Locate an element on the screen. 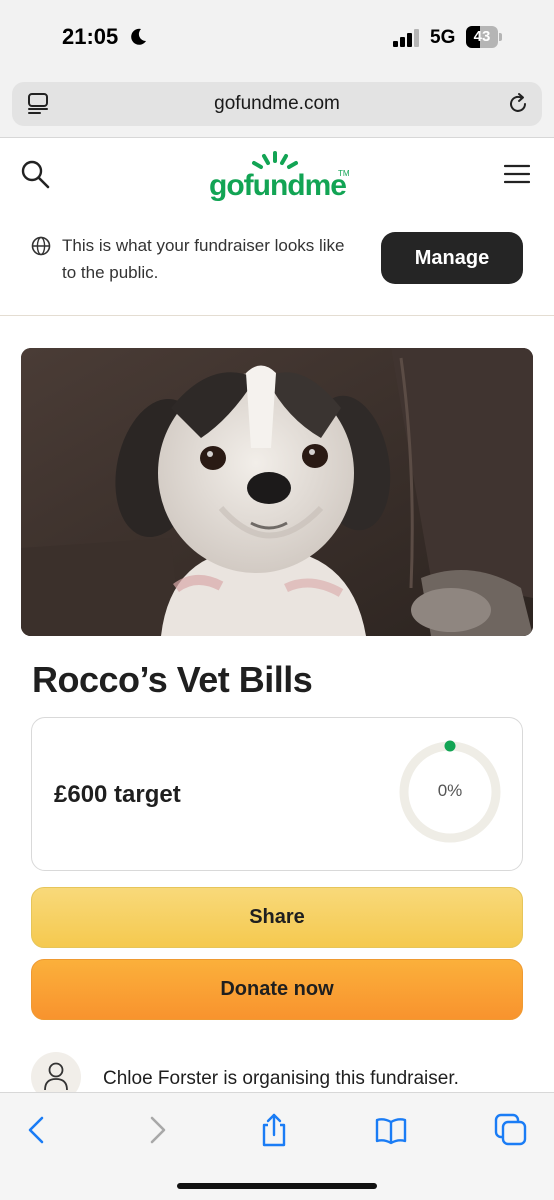 The width and height of the screenshot is (554, 1200). gofundme-logo: gofundme TM is located at coordinates (279, 177).